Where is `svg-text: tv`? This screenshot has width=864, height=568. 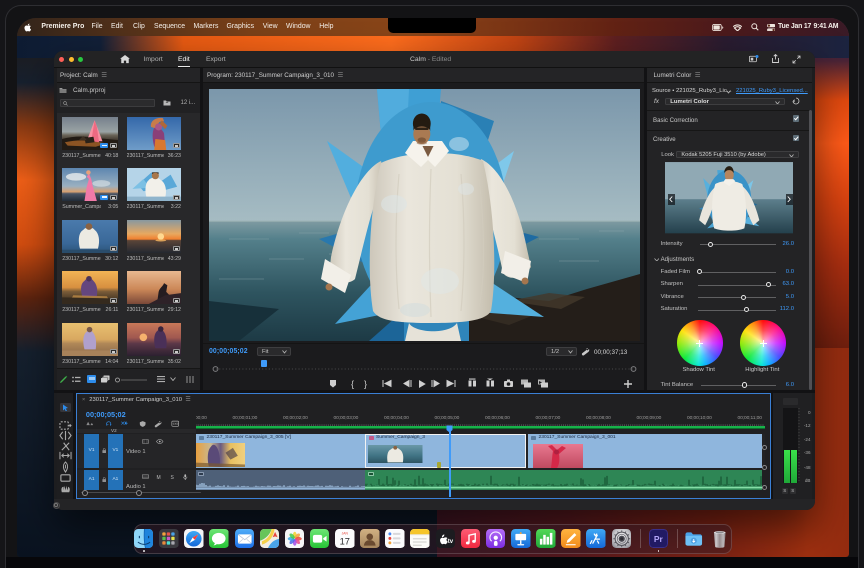
svg-text: tv is located at coordinates (450, 541).